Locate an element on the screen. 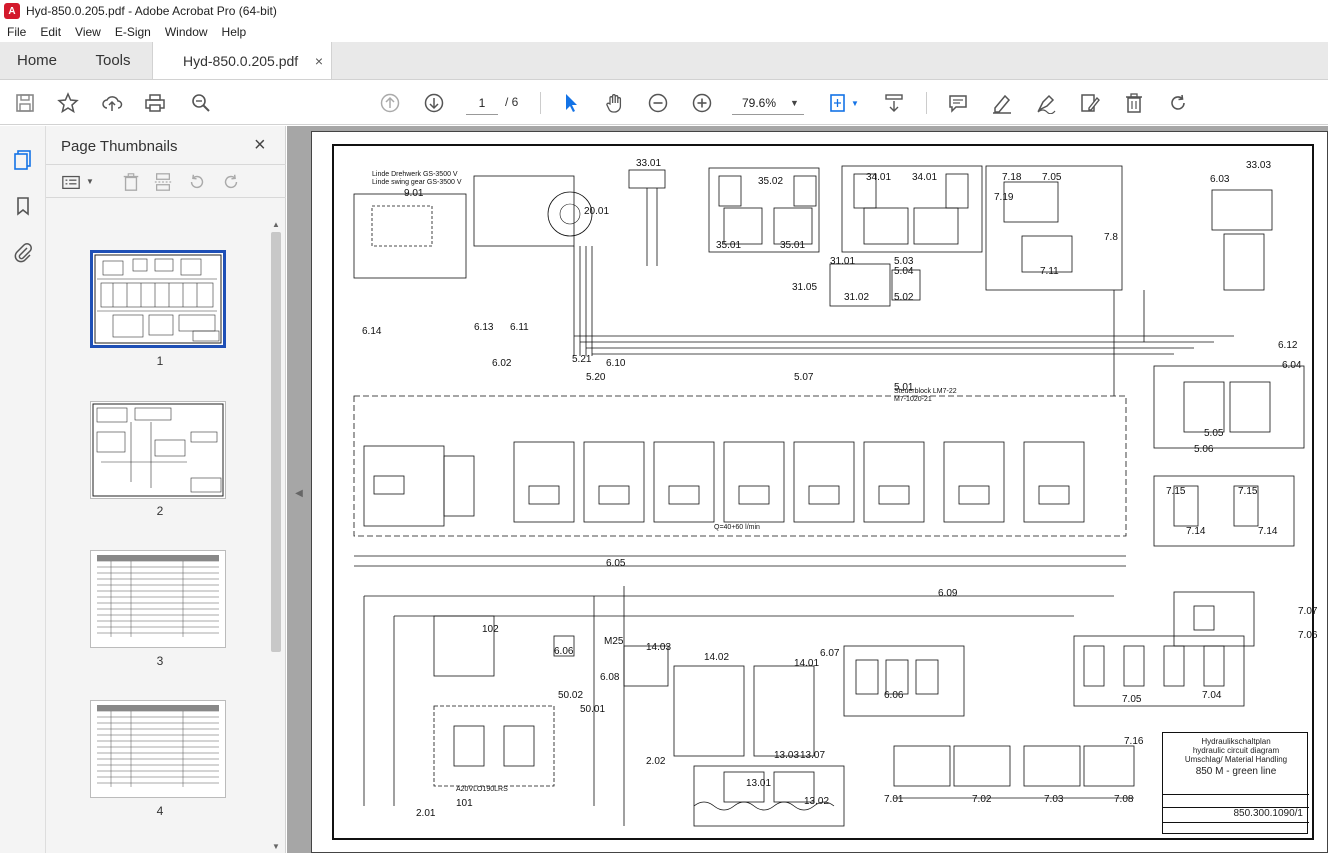 The width and height of the screenshot is (1328, 853). component-label: 6.12 is located at coordinates (1288, 345).